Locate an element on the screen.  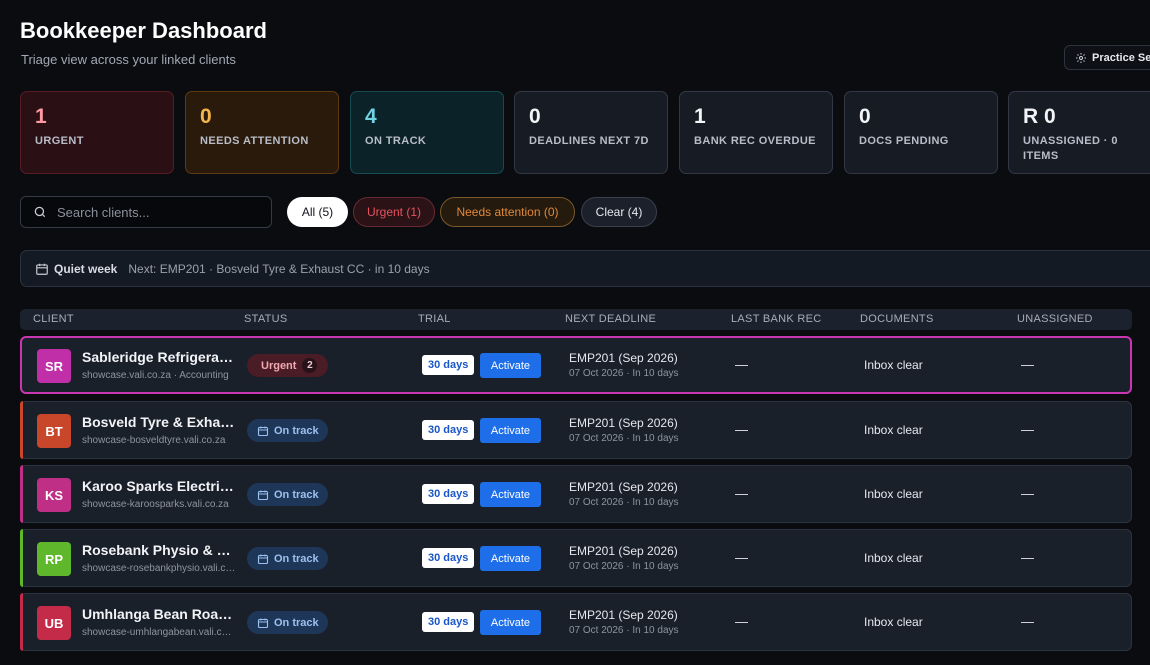
column-header-unassigned: UNASSIGNED is located at coordinates (1055, 319).